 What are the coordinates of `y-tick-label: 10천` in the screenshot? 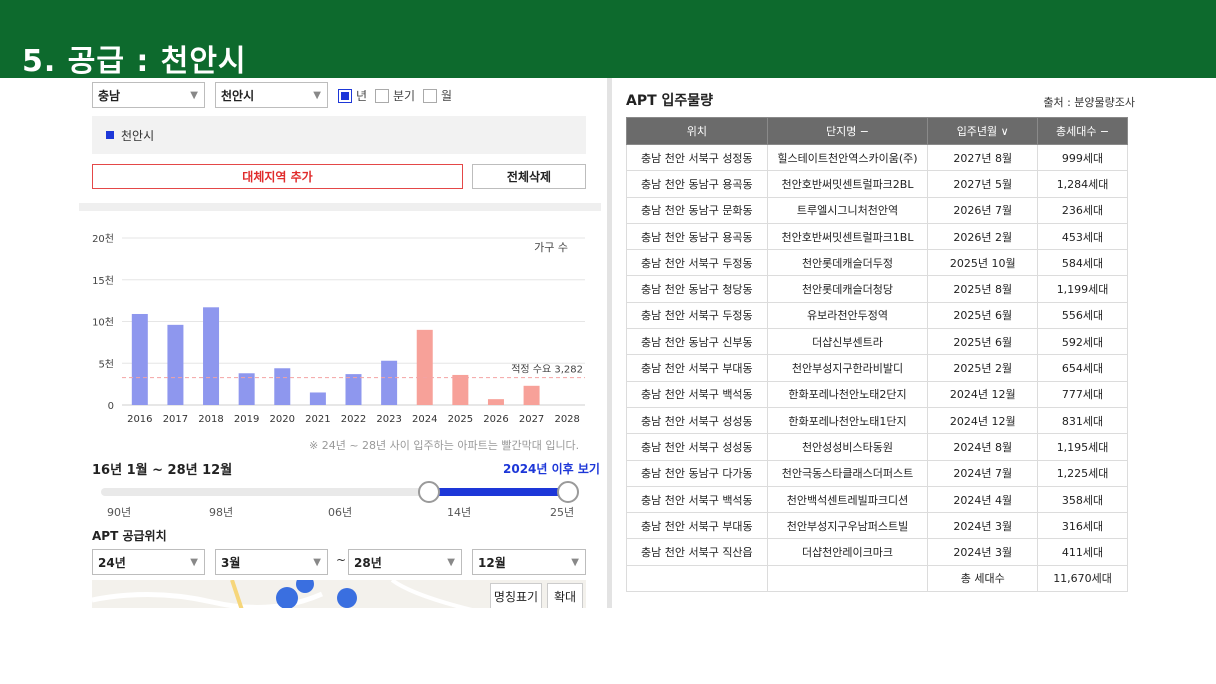 It's located at (103, 323).